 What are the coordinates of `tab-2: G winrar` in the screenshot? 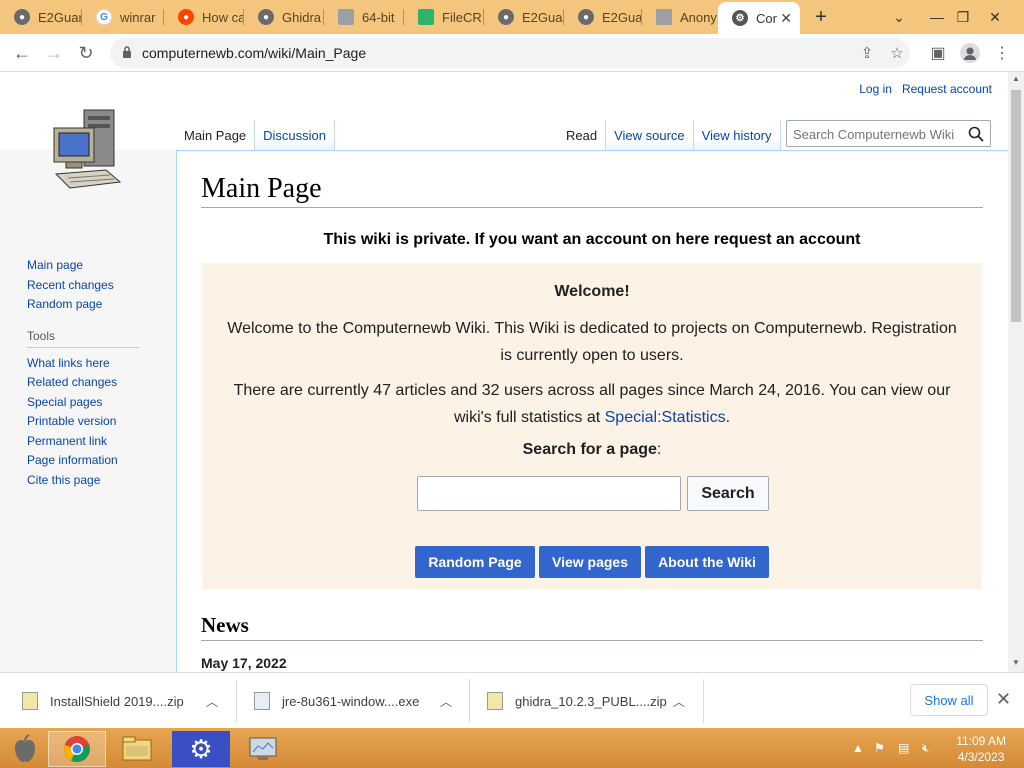 It's located at (123, 17).